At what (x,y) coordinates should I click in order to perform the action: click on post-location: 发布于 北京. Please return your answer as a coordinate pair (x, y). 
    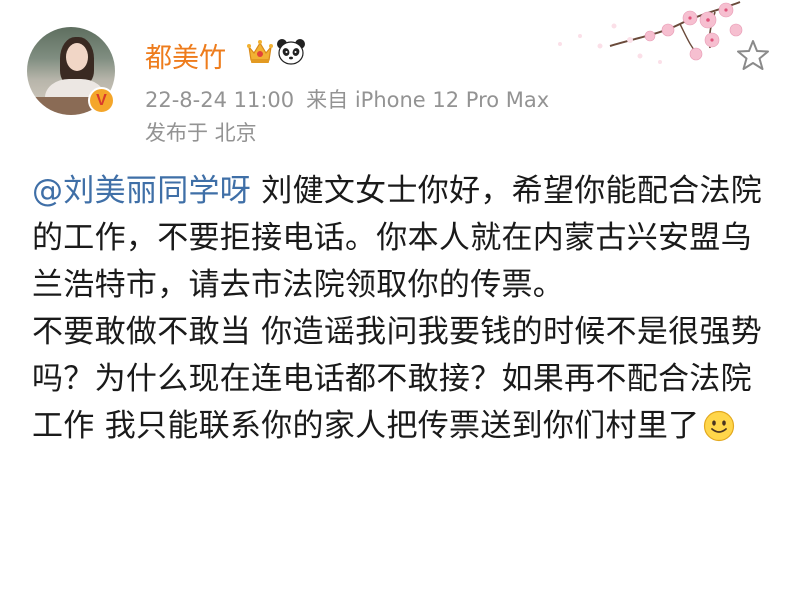
    Looking at the image, I should click on (201, 133).